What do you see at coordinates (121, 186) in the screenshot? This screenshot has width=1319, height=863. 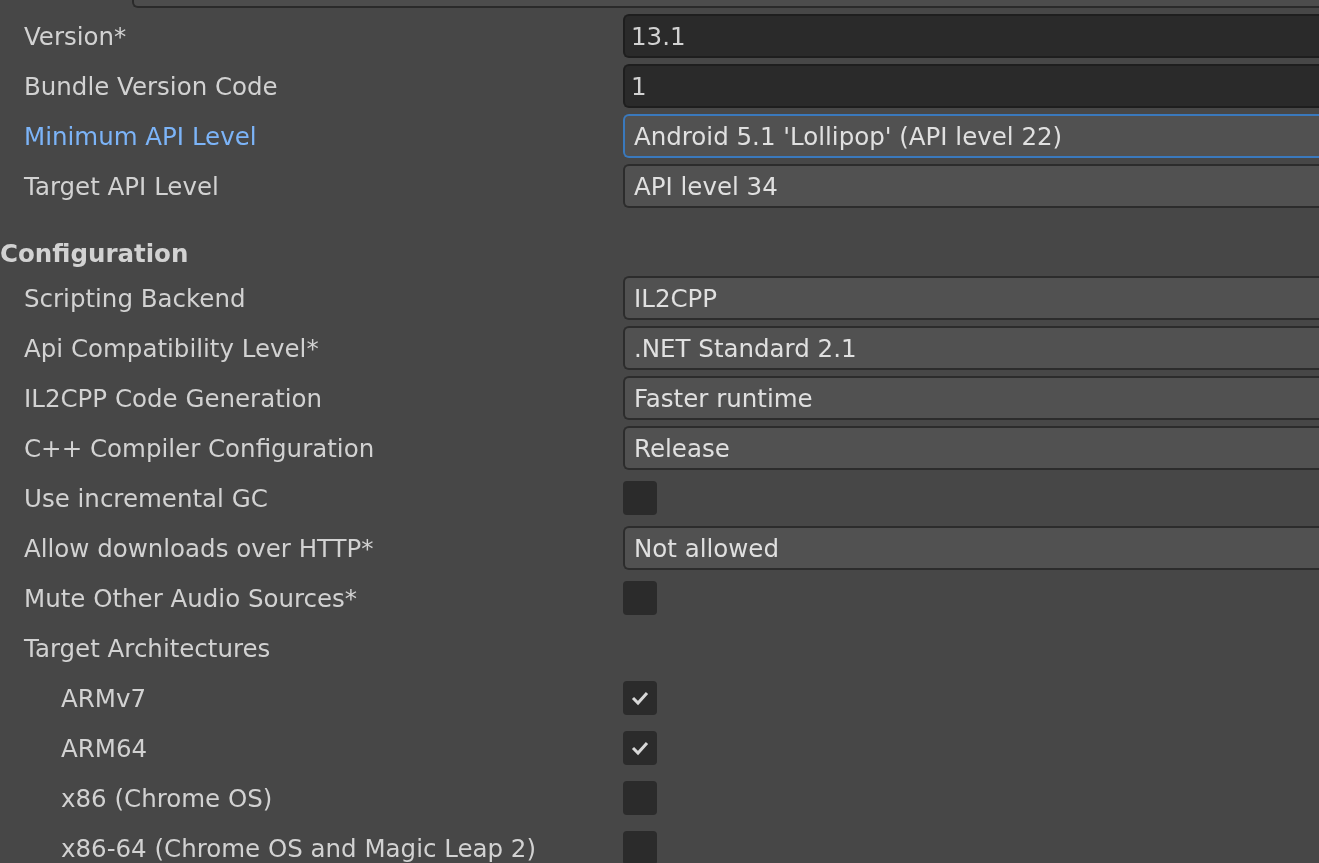 I see `field-label: Target API Level` at bounding box center [121, 186].